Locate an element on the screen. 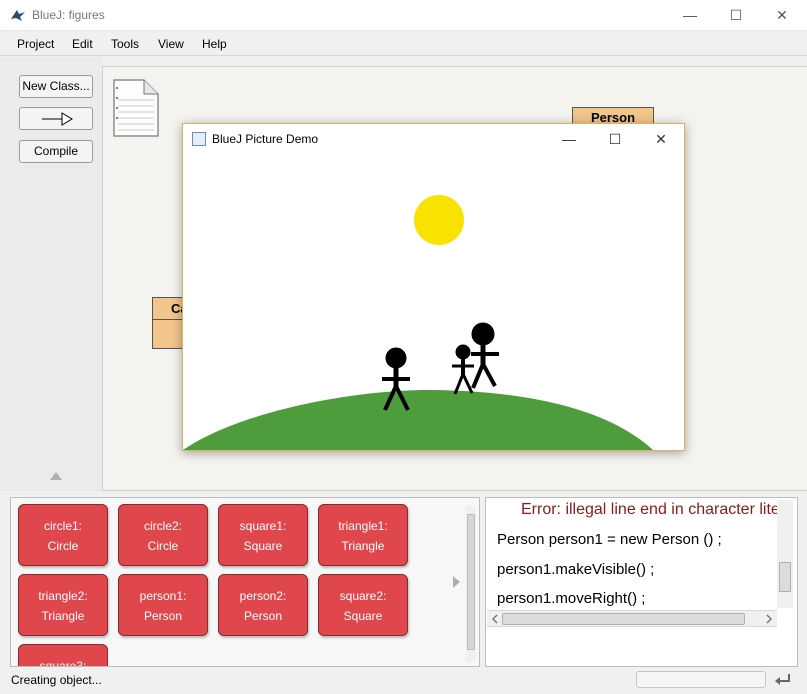  class-canvas: Ca is located at coordinates (170, 323).